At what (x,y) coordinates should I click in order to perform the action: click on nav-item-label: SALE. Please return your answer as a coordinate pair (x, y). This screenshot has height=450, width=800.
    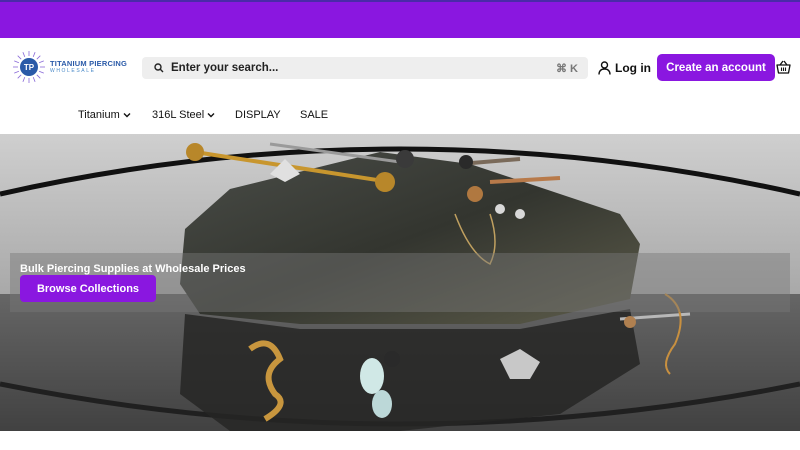
    Looking at the image, I should click on (314, 115).